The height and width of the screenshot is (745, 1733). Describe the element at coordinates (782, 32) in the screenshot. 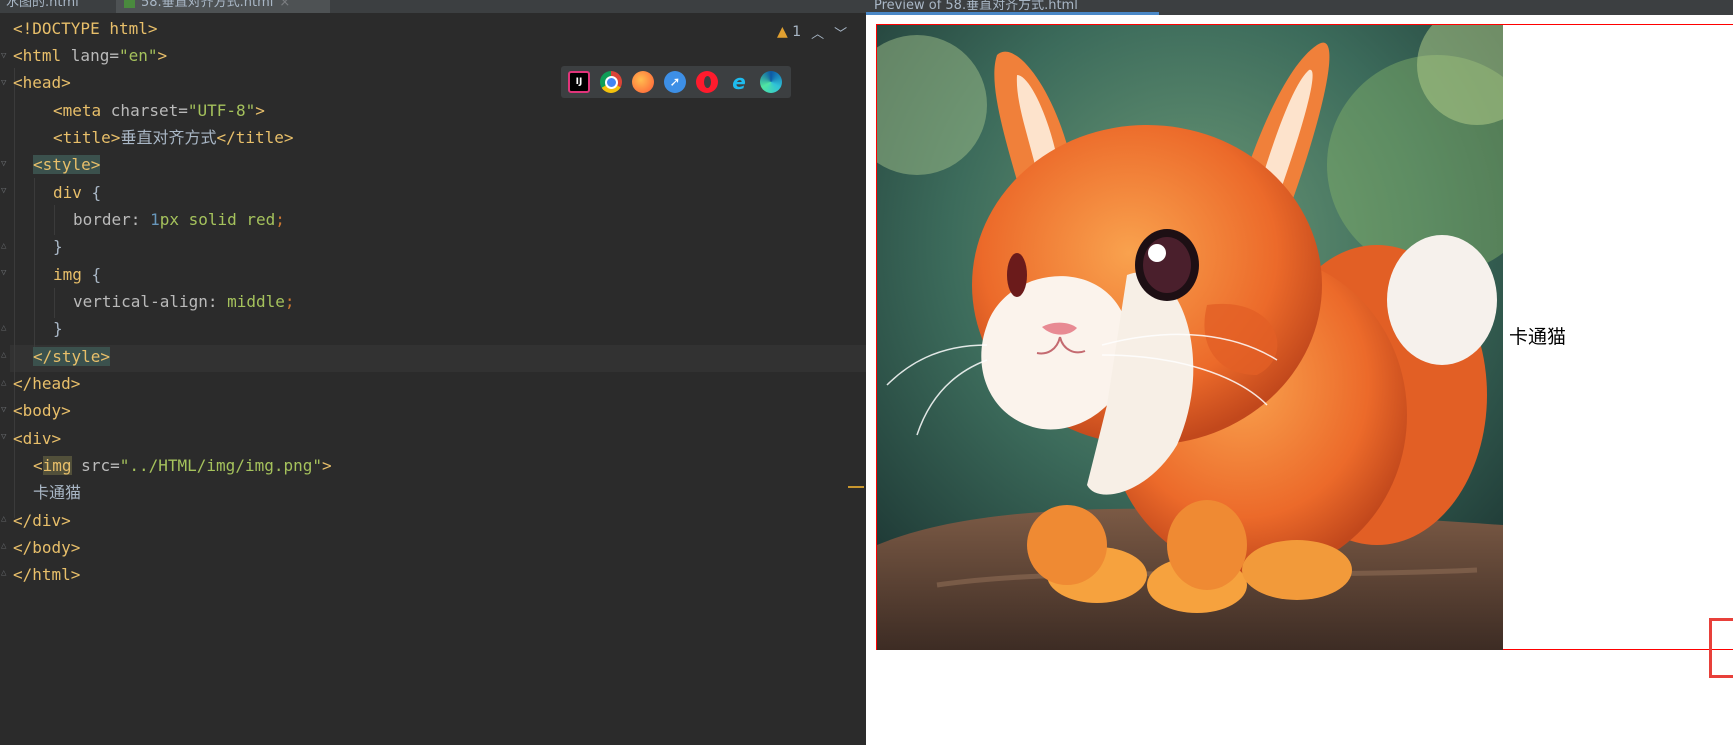

I see `warning-icon: ▲` at that location.